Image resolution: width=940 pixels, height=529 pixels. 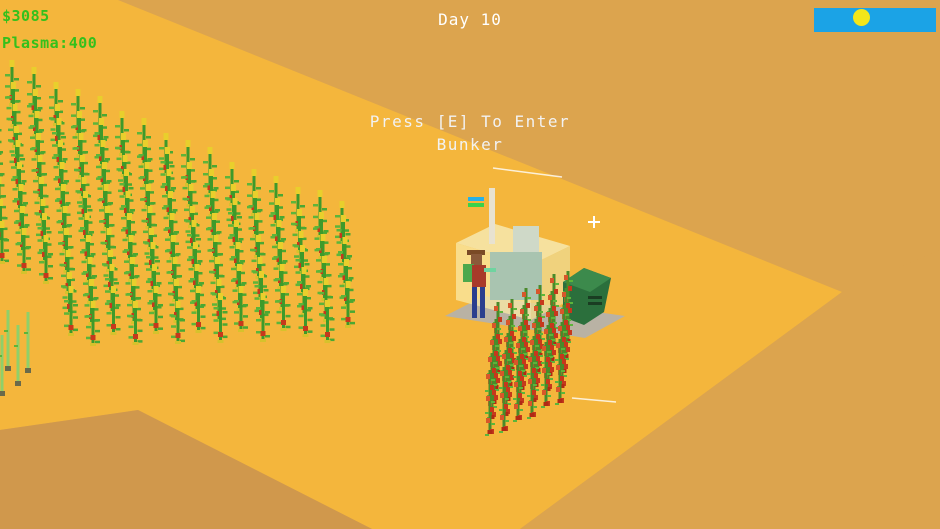 I want to click on sun-icon, so click(x=861, y=17).